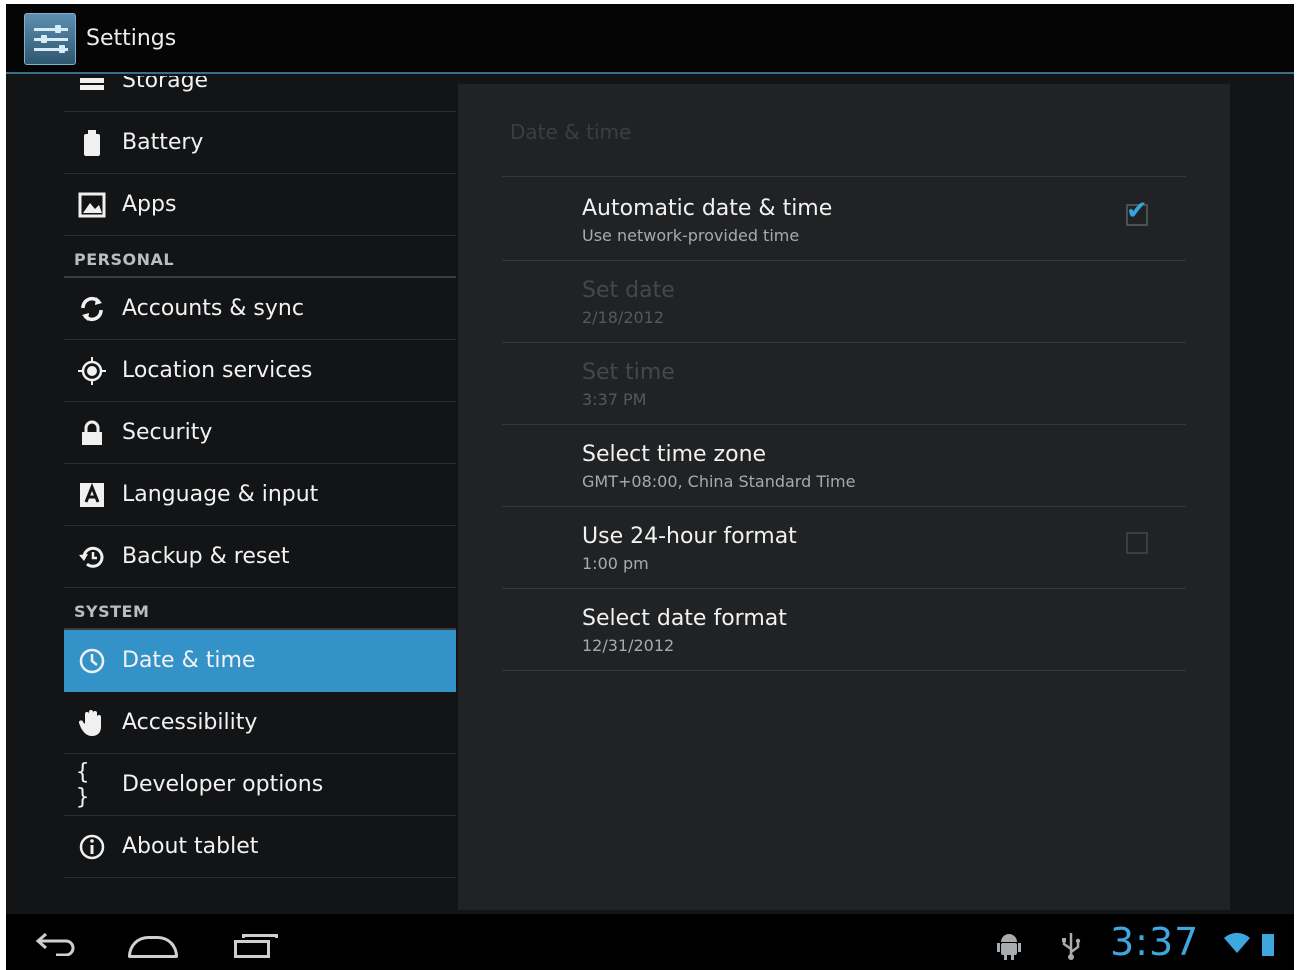 This screenshot has height=970, width=1298. Describe the element at coordinates (260, 847) in the screenshot. I see `sidebar-item-about-tablet: About tablet` at that location.